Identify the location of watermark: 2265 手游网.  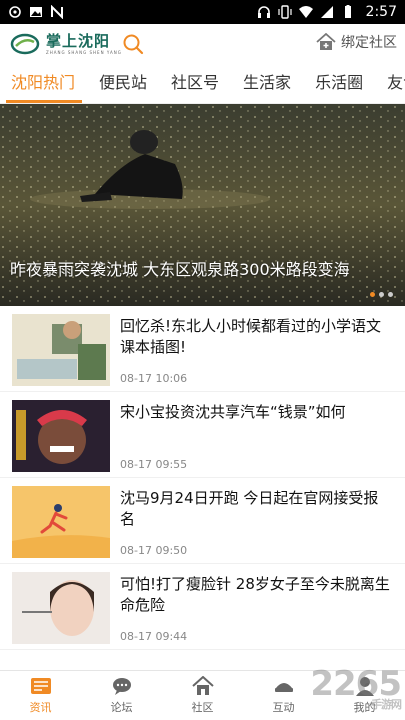
(356, 688).